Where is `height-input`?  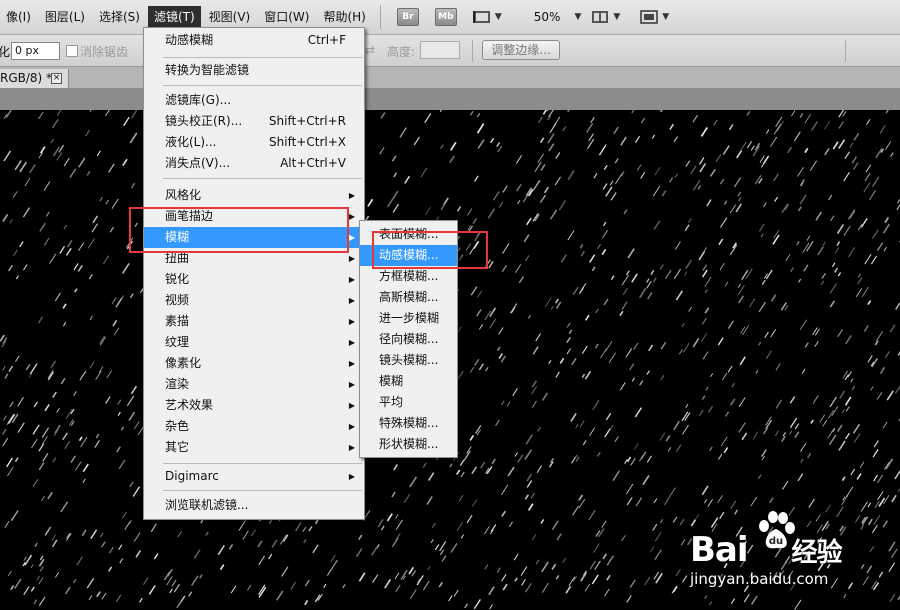
height-input is located at coordinates (440, 50).